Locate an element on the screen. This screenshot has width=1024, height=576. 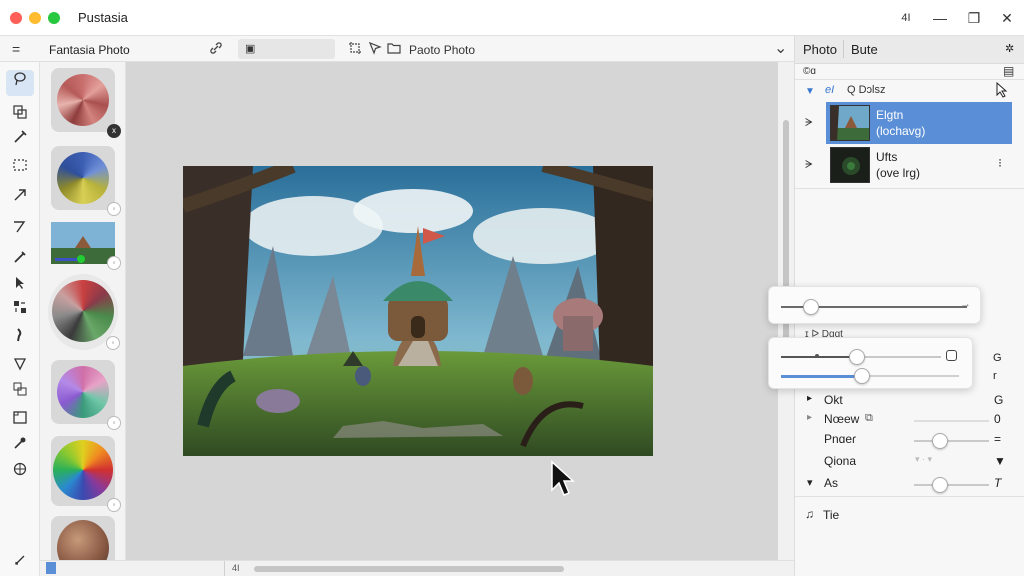
swatch-panel: x ◦ ◦ ◦ ◦ ◦ is located at coordinates (83, 319).